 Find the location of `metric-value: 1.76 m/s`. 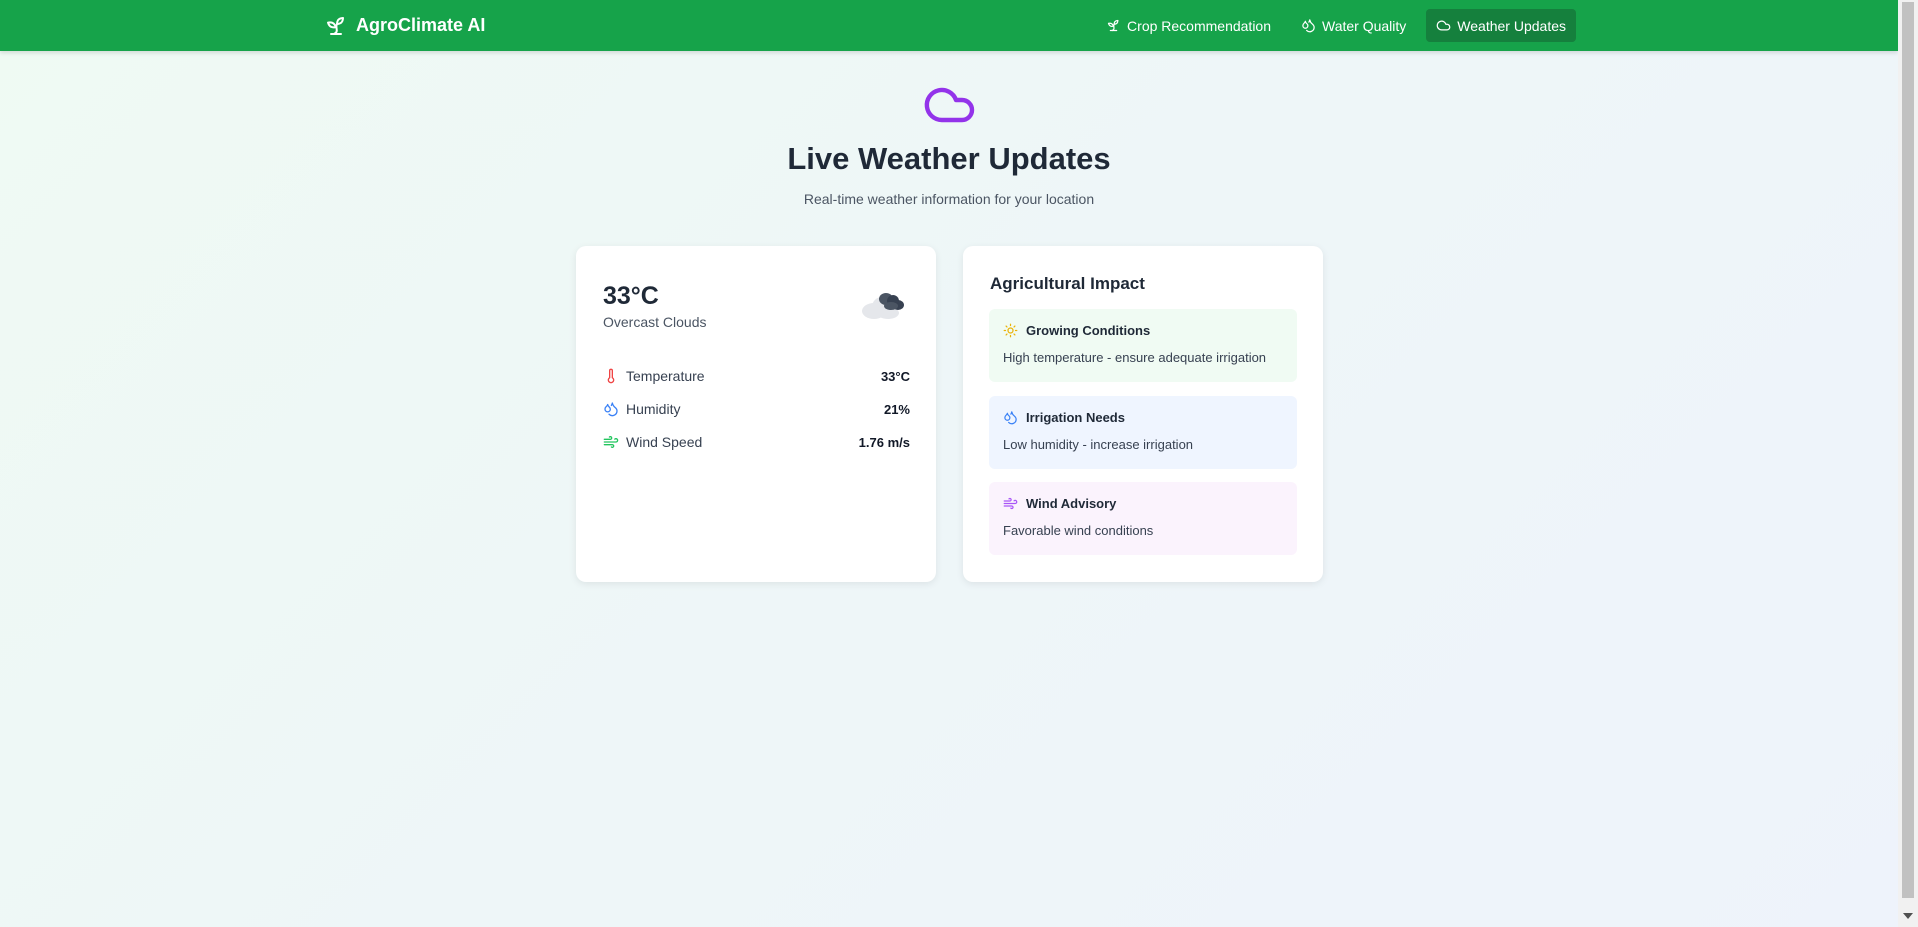

metric-value: 1.76 m/s is located at coordinates (884, 442).